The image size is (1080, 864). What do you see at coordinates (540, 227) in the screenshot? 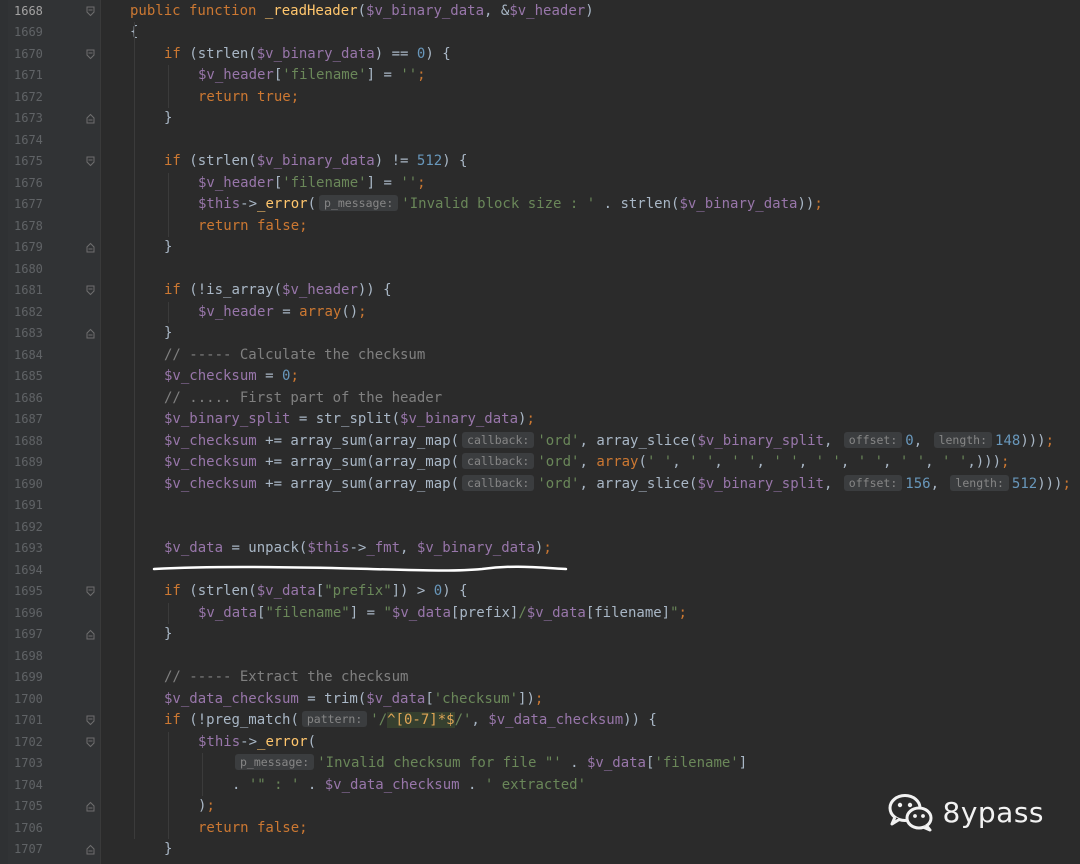
I see `code-line: 1678 return false;` at bounding box center [540, 227].